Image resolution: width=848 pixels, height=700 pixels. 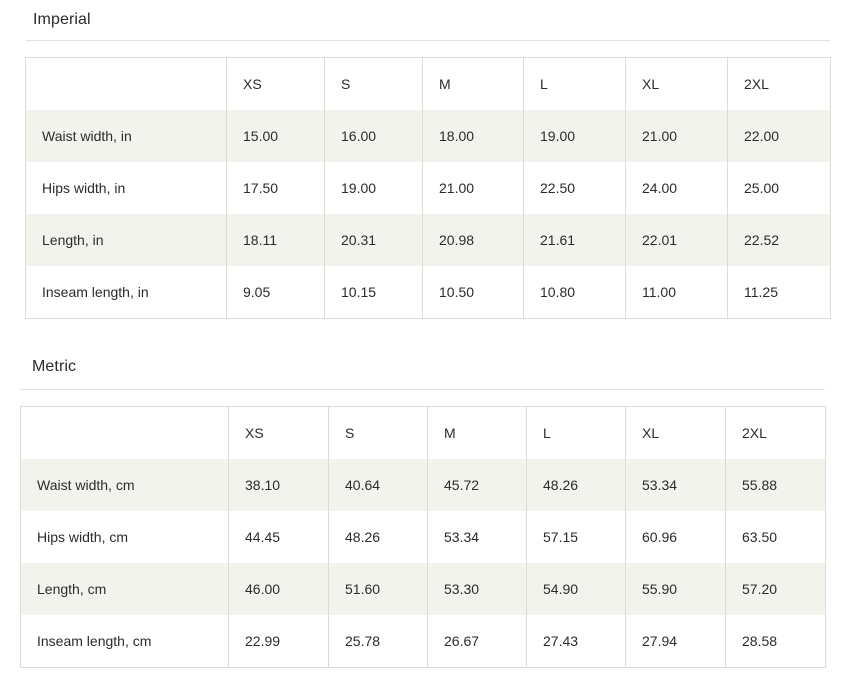 I want to click on table-cell: 15.00, so click(x=275, y=136).